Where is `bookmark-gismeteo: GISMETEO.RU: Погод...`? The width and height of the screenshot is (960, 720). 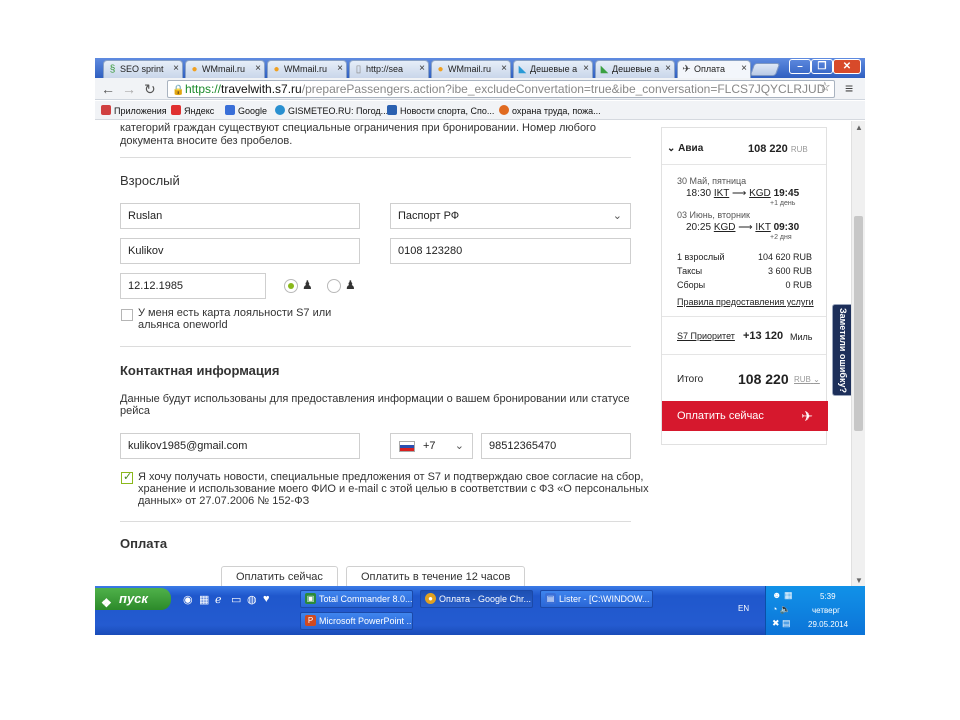 bookmark-gismeteo: GISMETEO.RU: Погод... is located at coordinates (331, 110).